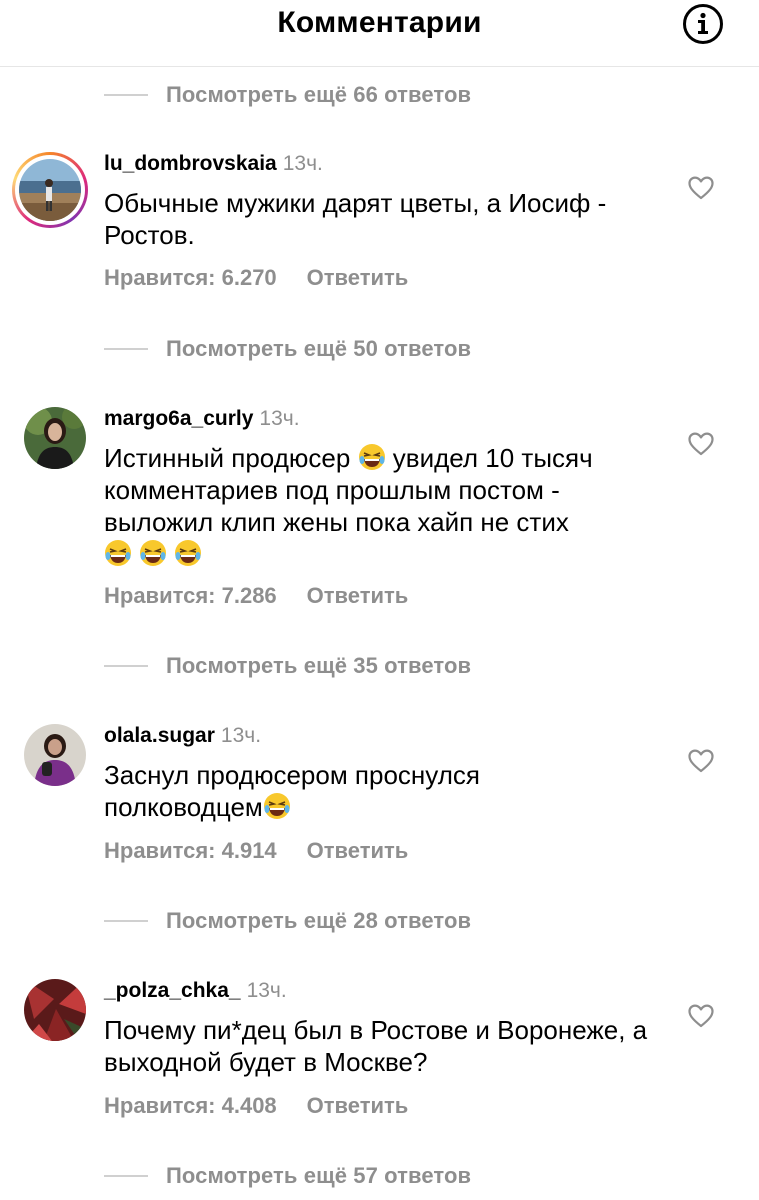 This screenshot has width=759, height=1200. What do you see at coordinates (178, 418) in the screenshot?
I see `username: margo6a_curly` at bounding box center [178, 418].